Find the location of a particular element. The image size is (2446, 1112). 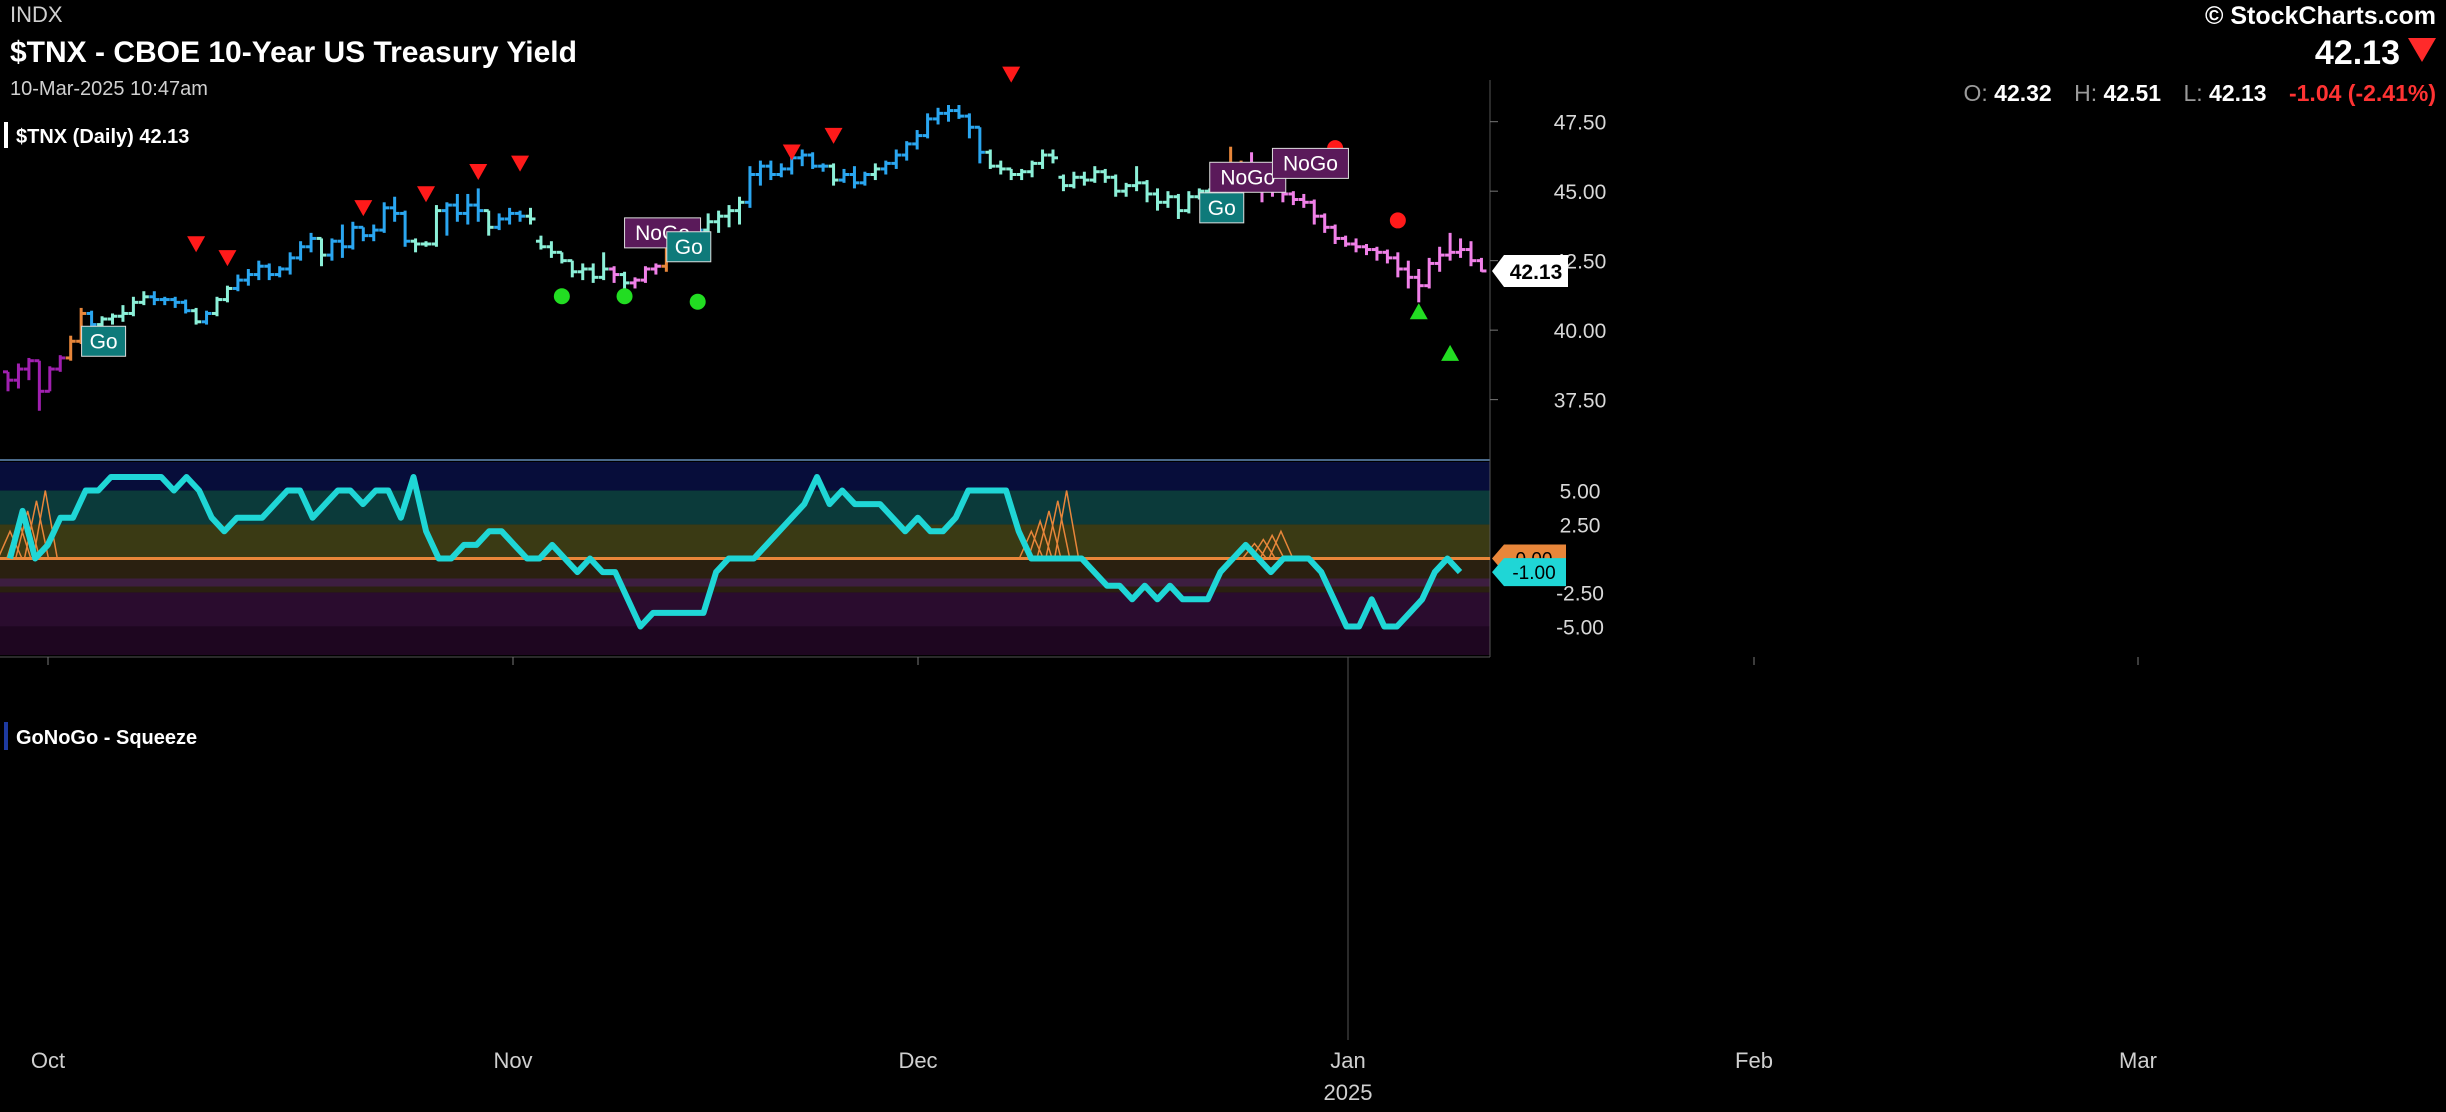

x-tick-label: Oct is located at coordinates (48, 1060).